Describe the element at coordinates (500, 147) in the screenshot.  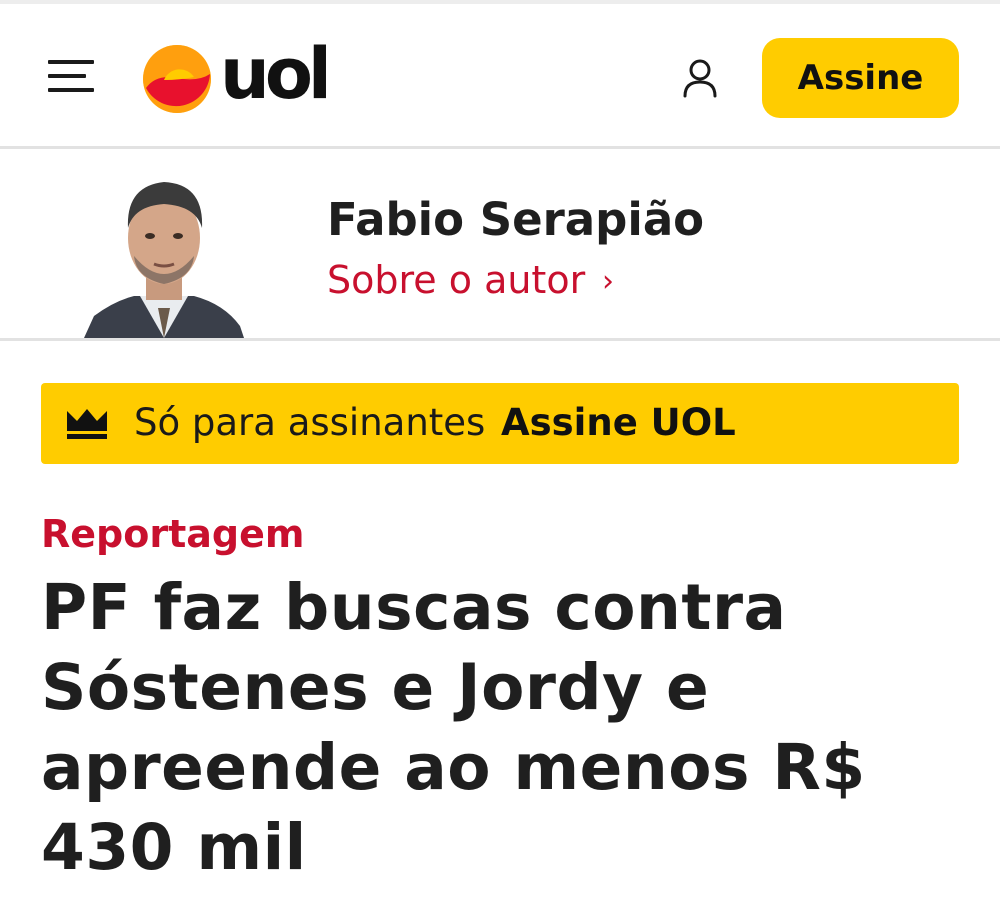
I see `header-divider` at that location.